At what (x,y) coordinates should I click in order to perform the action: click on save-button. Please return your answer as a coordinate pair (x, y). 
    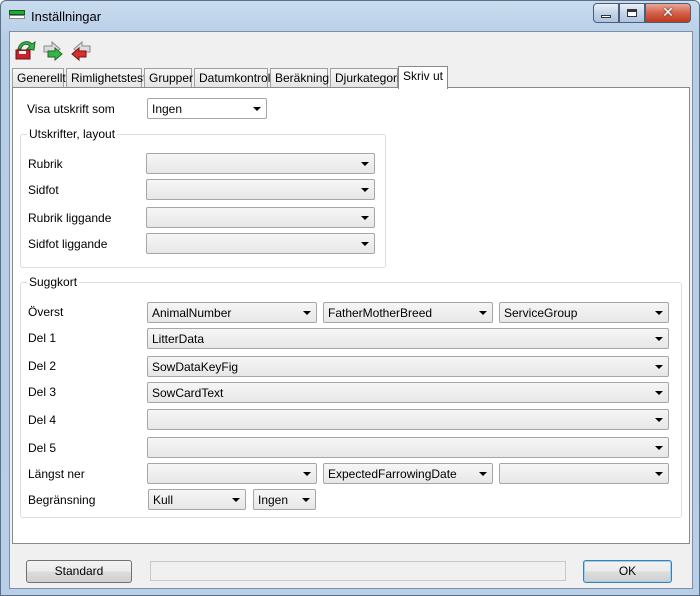
    Looking at the image, I should click on (25, 50).